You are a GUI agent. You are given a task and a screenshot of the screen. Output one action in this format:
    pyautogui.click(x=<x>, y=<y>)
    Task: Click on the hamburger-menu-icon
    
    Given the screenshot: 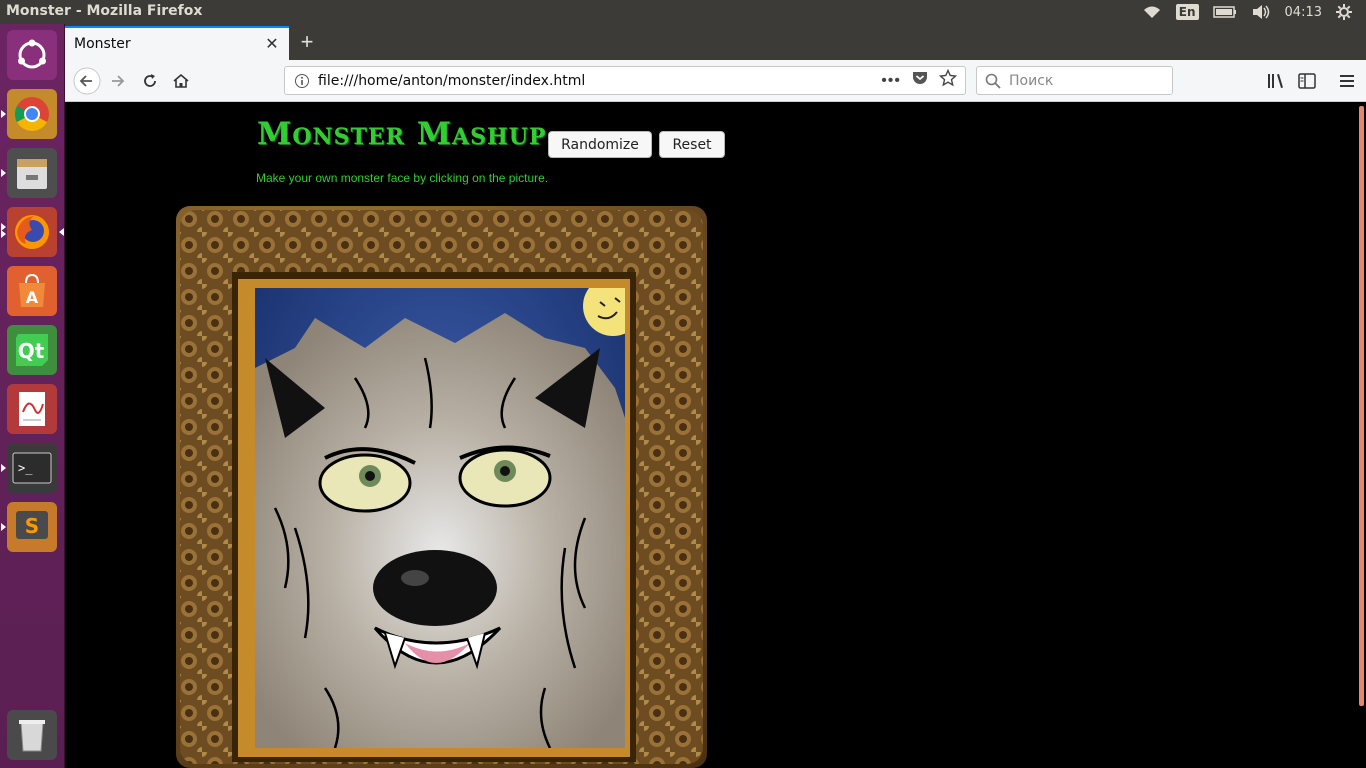 What is the action you would take?
    pyautogui.click(x=1347, y=81)
    